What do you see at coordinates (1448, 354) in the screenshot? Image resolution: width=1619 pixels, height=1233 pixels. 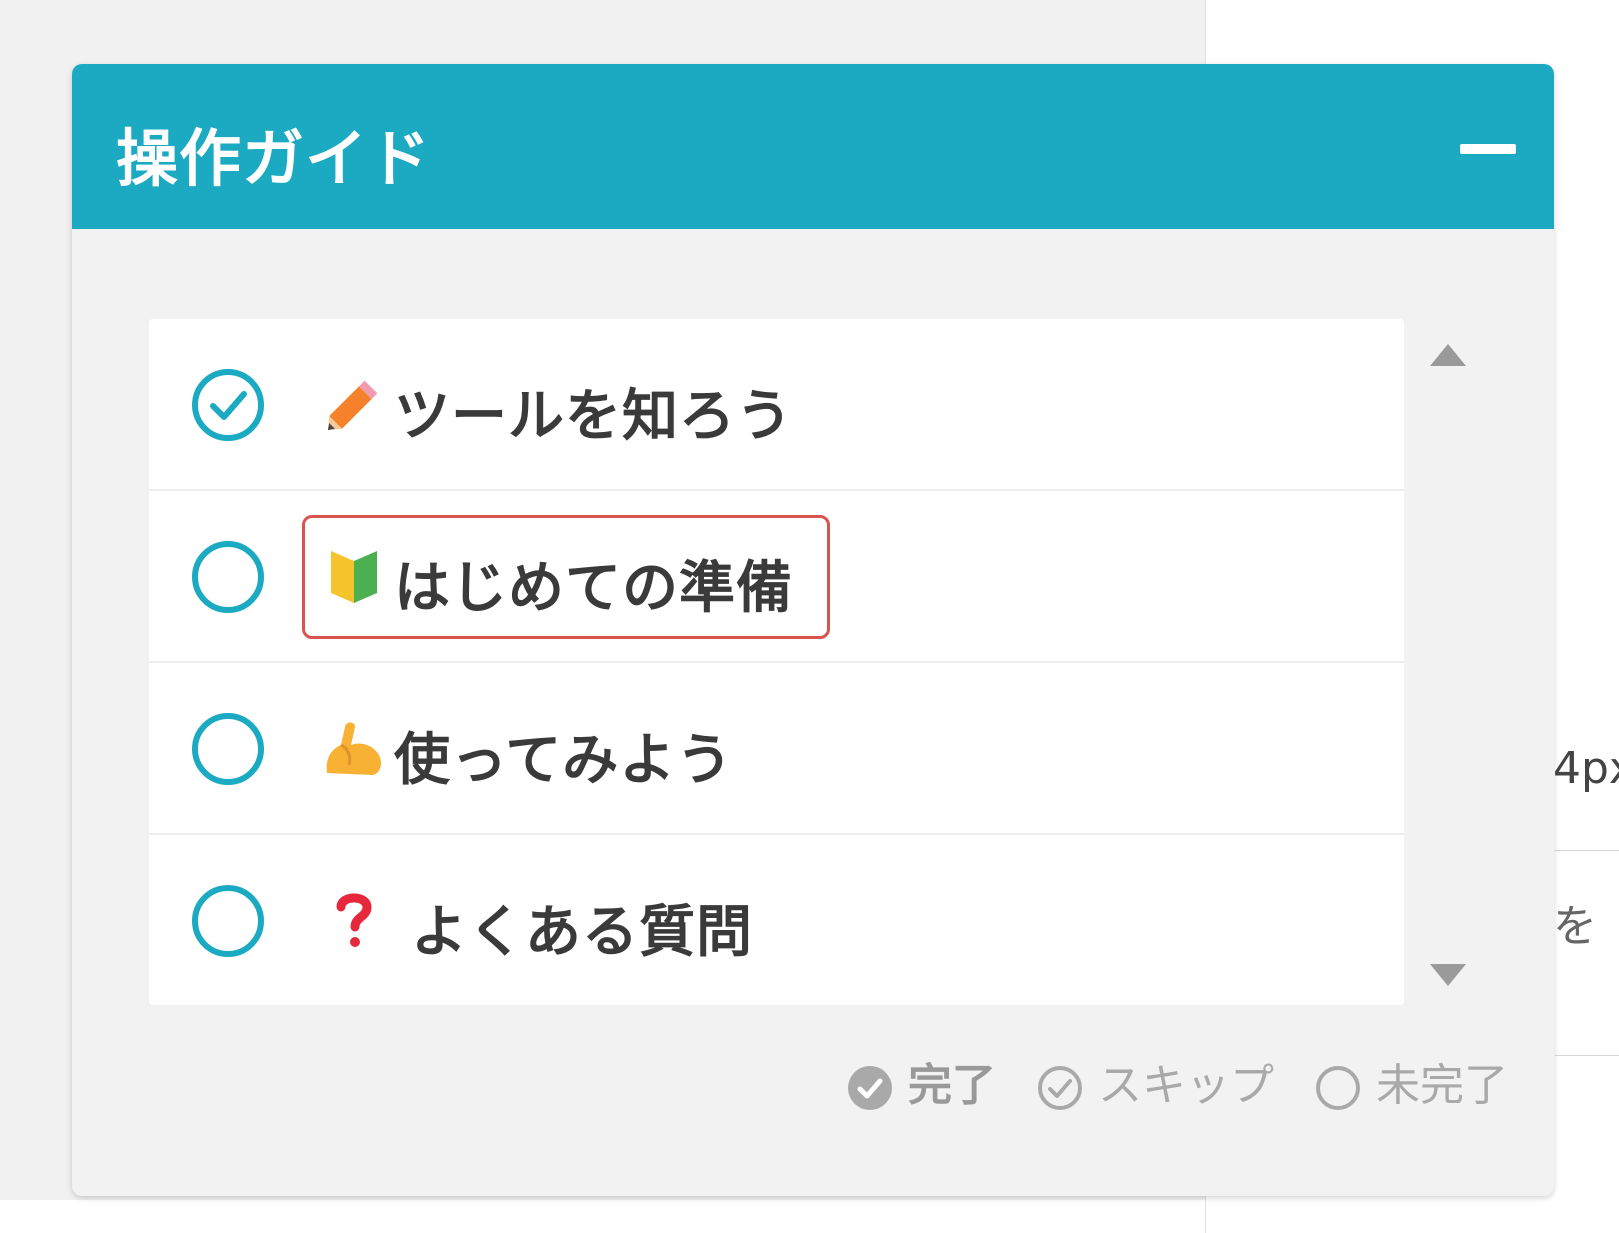 I see `scroll-up-arrow-icon` at bounding box center [1448, 354].